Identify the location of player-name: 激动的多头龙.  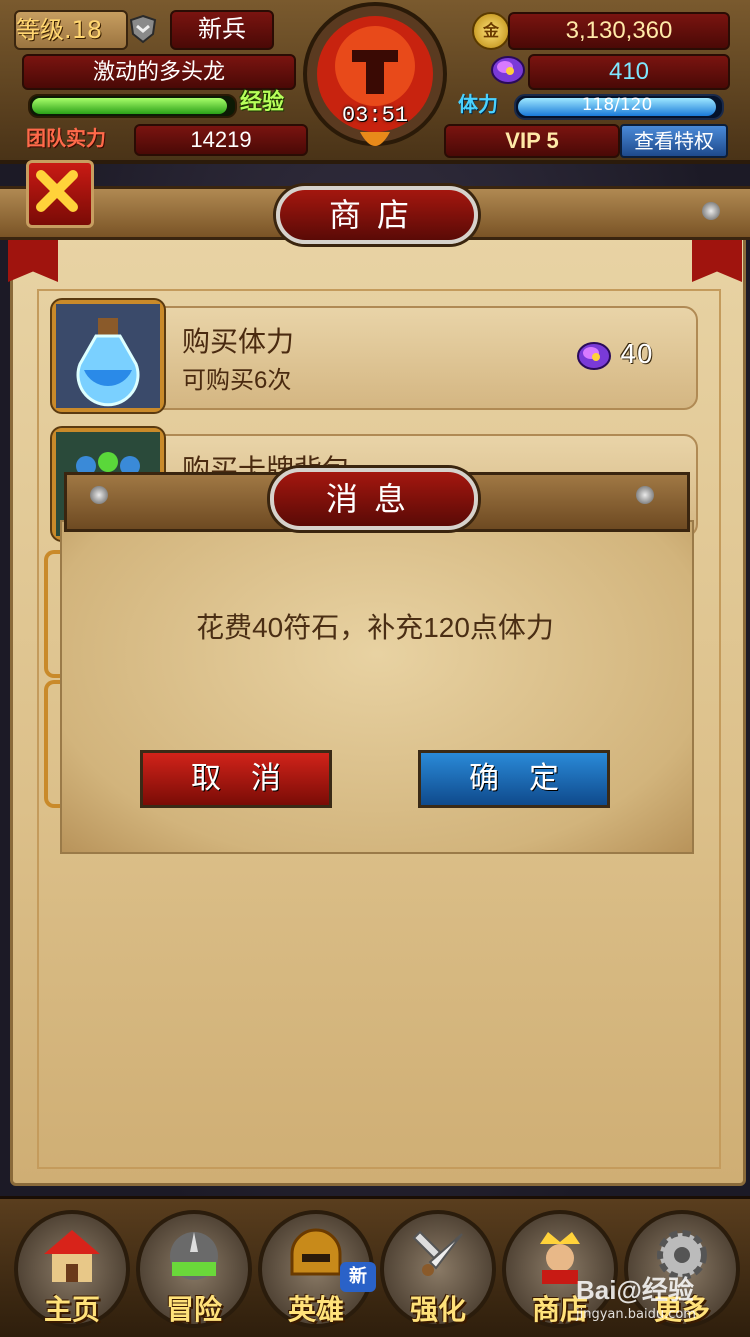
(159, 72).